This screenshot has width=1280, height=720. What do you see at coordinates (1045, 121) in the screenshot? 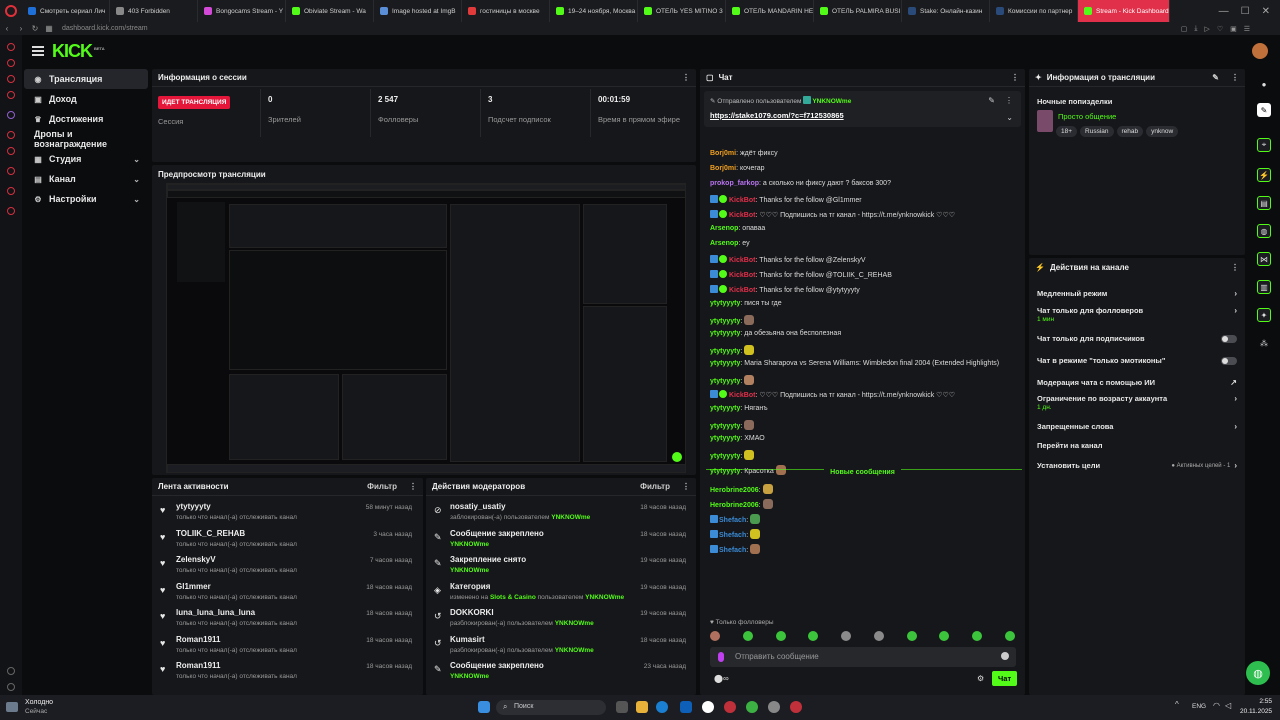
I see `category-thumbnail` at bounding box center [1045, 121].